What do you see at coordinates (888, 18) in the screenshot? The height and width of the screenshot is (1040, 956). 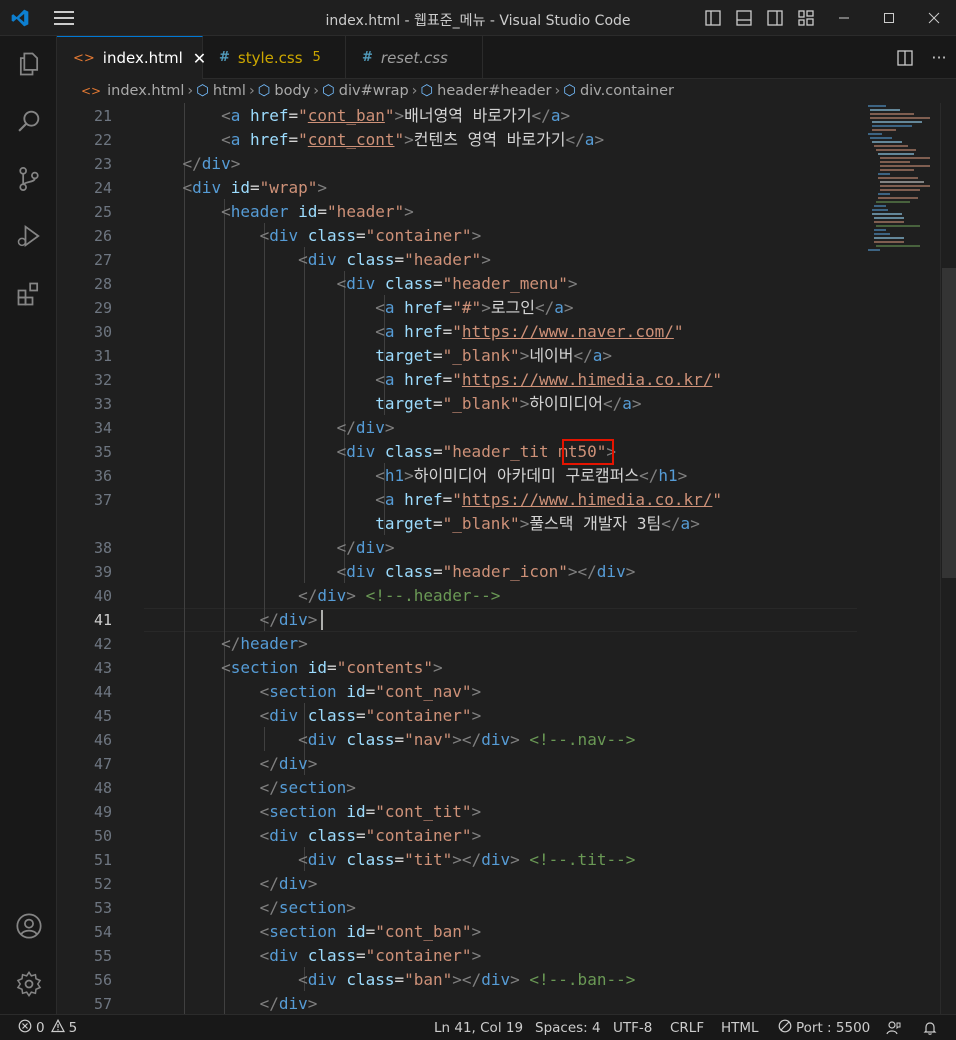 I see `maximize-icon` at bounding box center [888, 18].